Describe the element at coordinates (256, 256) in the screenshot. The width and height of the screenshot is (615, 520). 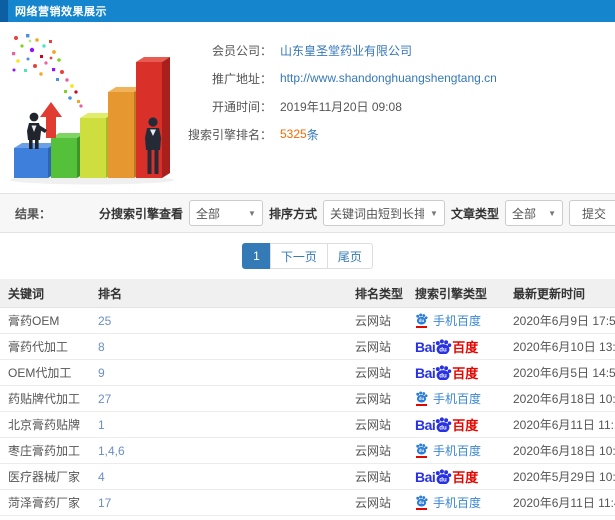
I see `page-current: 1` at that location.